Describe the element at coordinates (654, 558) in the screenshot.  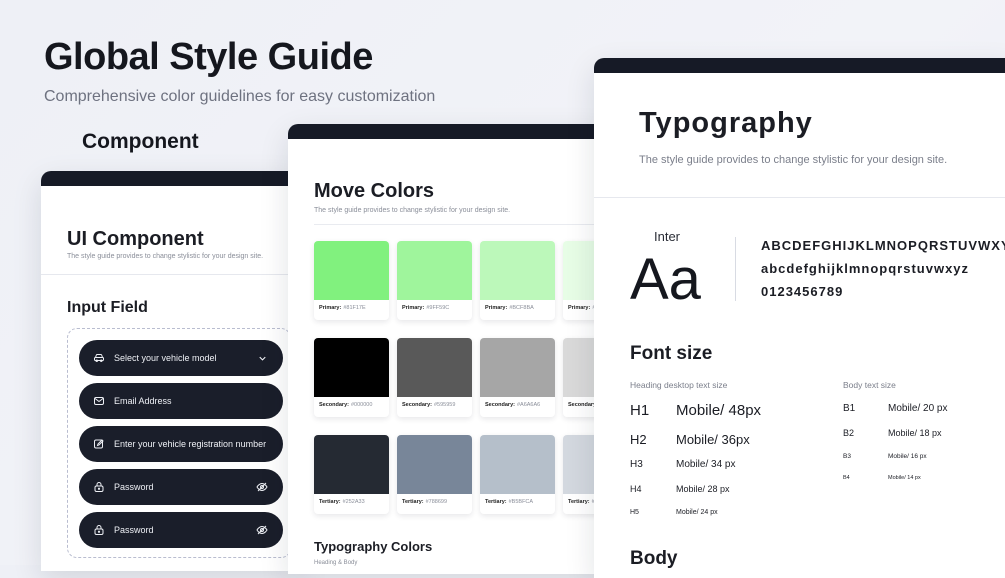
I see `body-heading: Body` at that location.